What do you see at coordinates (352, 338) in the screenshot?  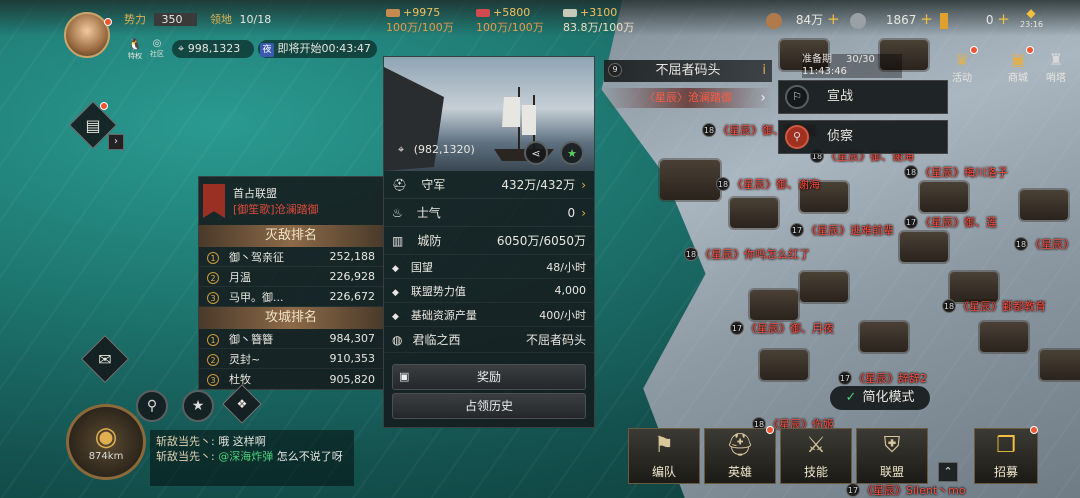 I see `rank-value: 984,307` at bounding box center [352, 338].